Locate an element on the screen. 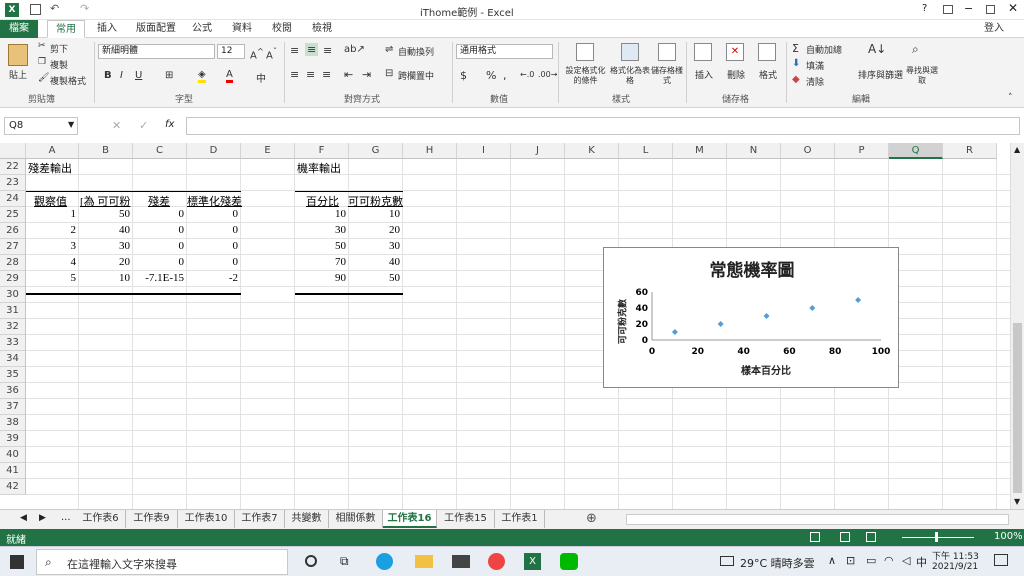 This screenshot has height=576, width=1024. column-header-d: D is located at coordinates (214, 151).